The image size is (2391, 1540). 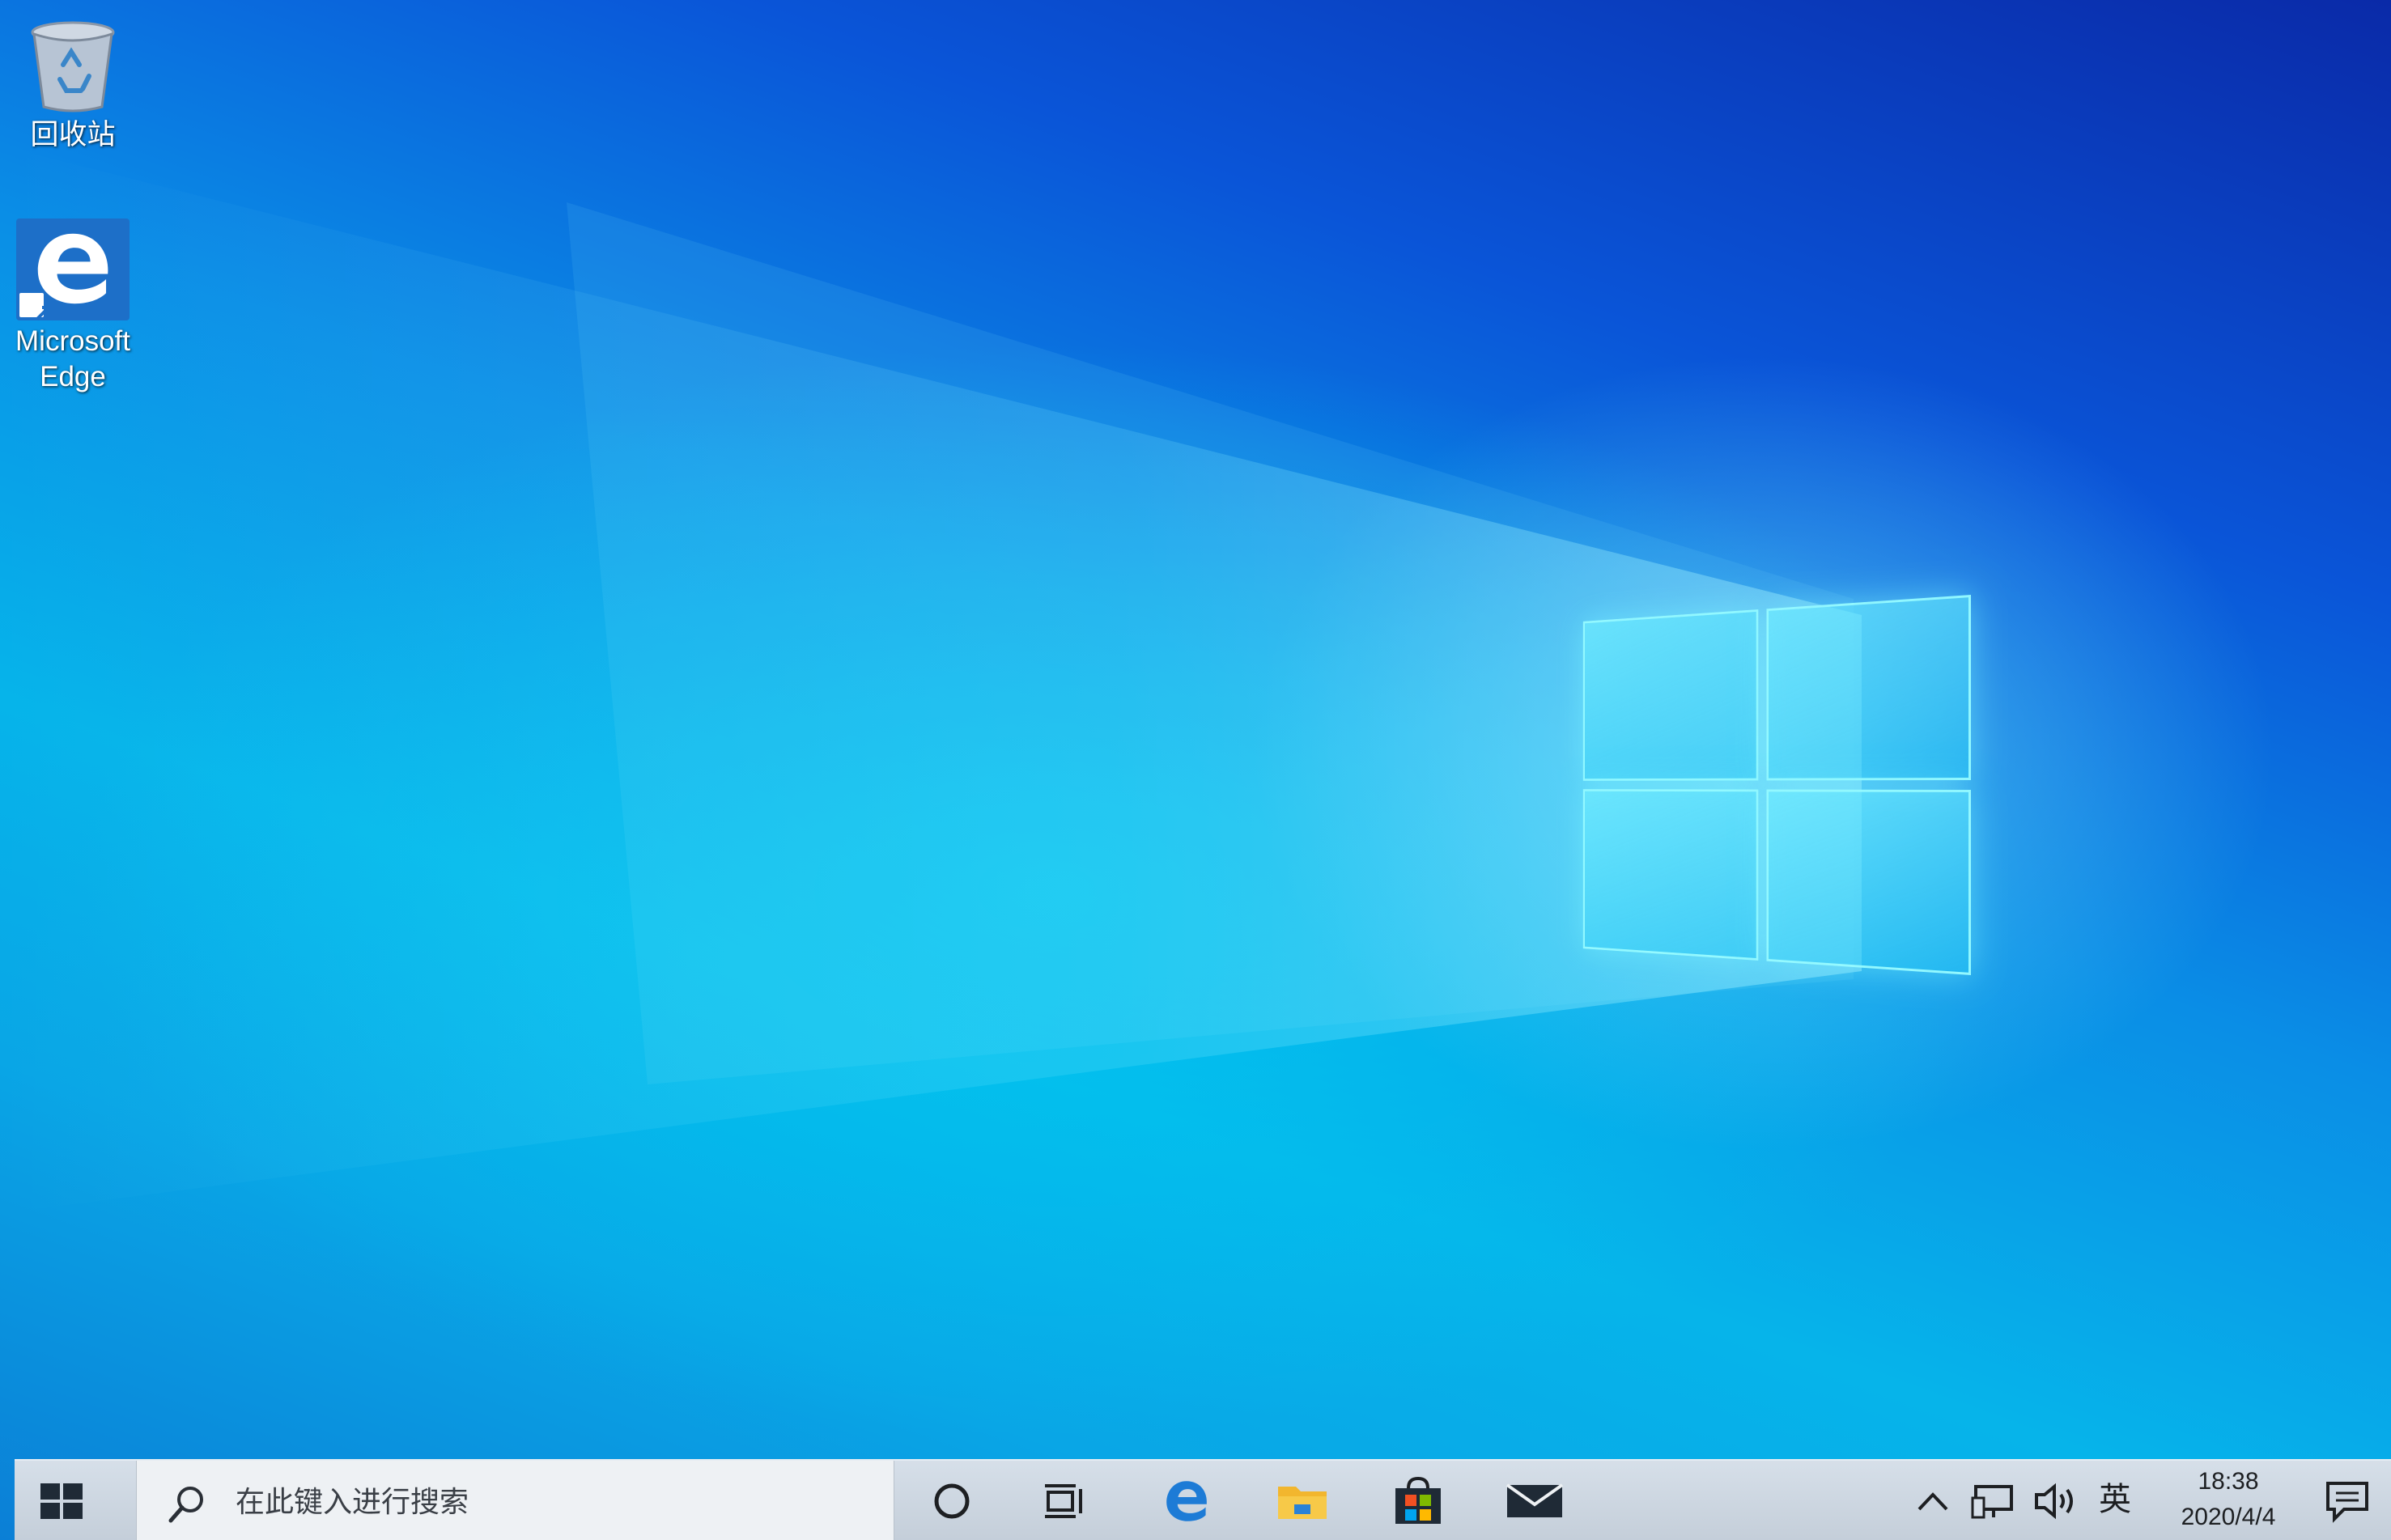 I want to click on taskbar-store-button, so click(x=1418, y=1502).